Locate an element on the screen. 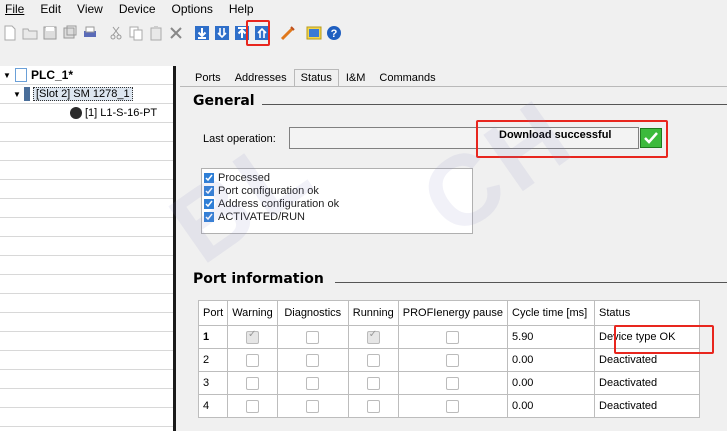  menu-file: File is located at coordinates (16, 9).